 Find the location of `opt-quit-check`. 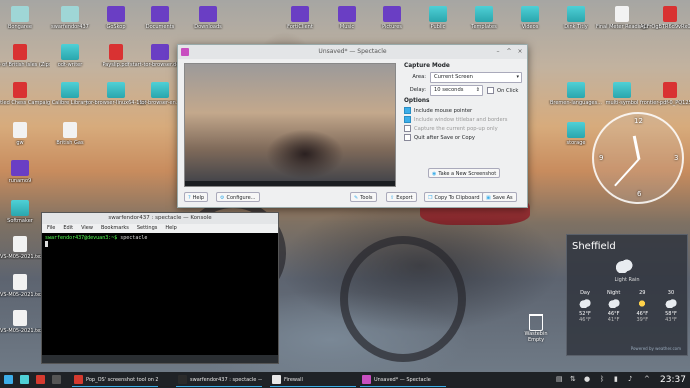

opt-quit-check is located at coordinates (407, 137).